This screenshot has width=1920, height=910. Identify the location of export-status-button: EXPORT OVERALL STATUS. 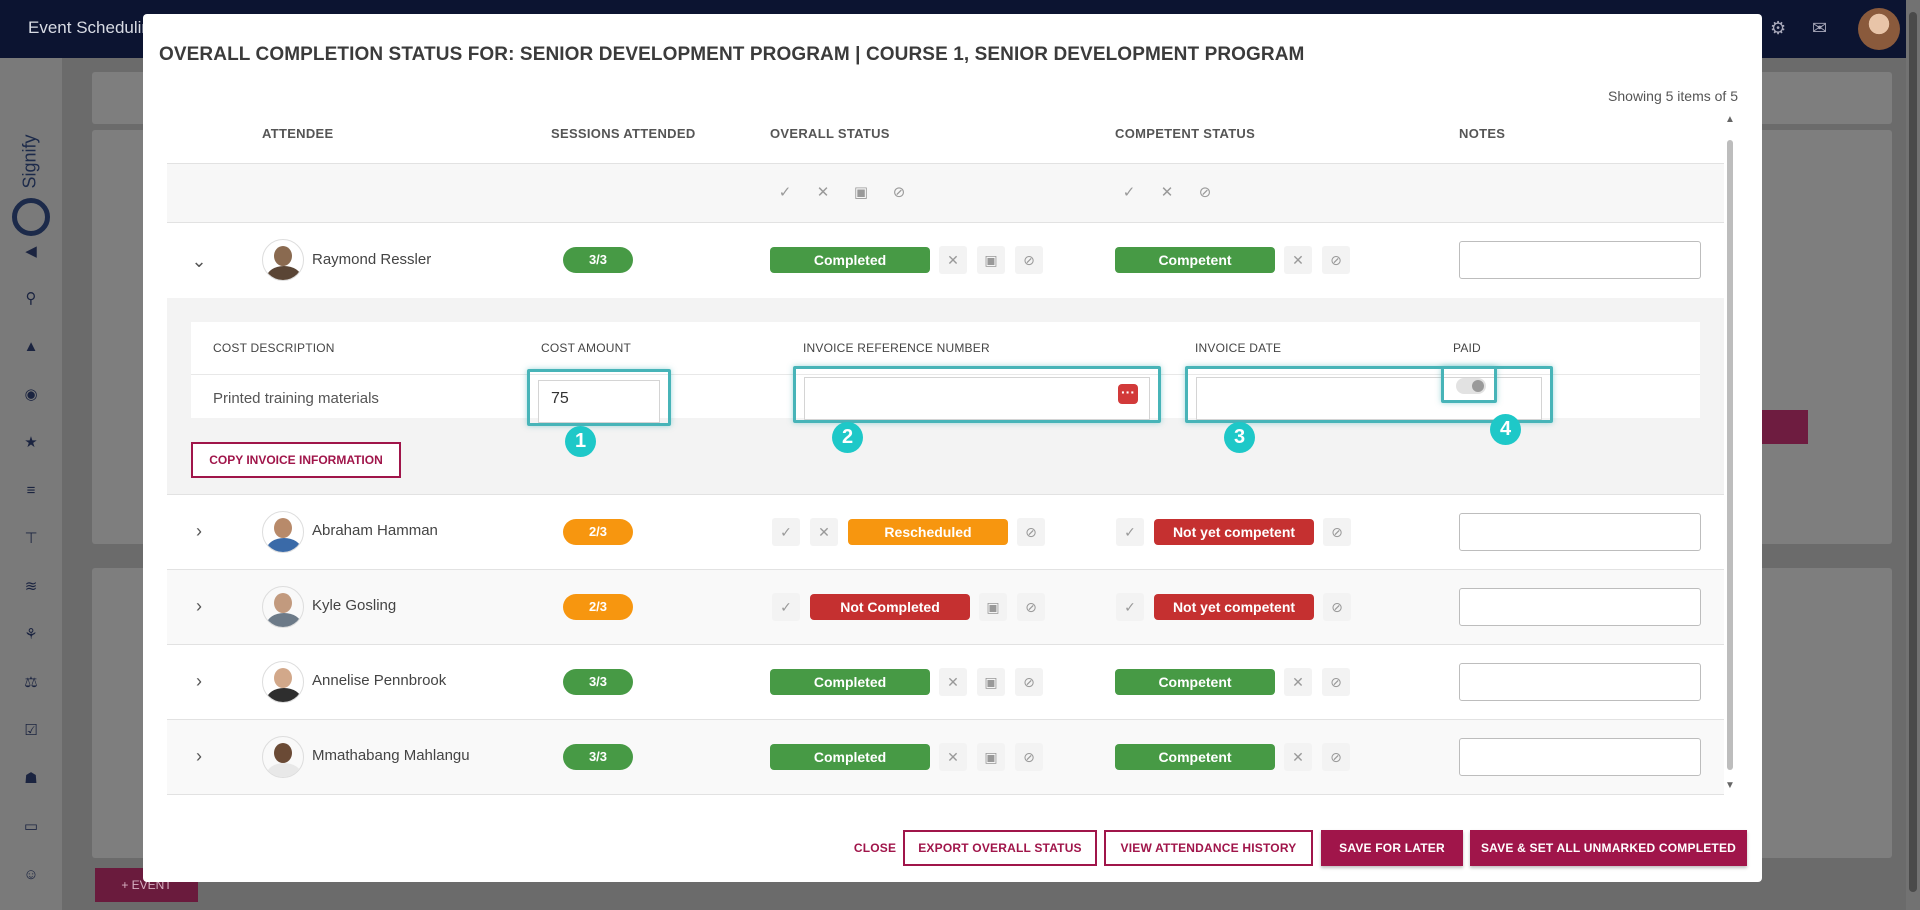
(1000, 848).